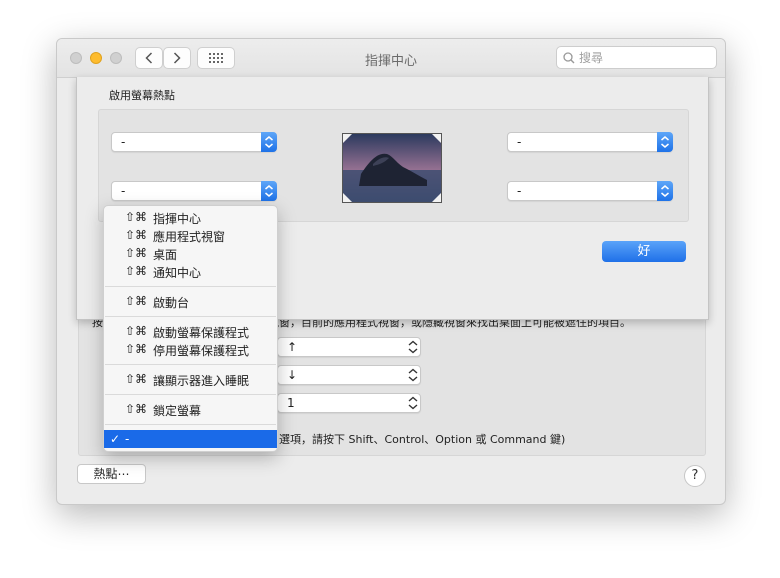 The width and height of the screenshot is (780, 578). Describe the element at coordinates (142, 95) in the screenshot. I see `sheet-title: 啟用螢幕熱點` at that location.